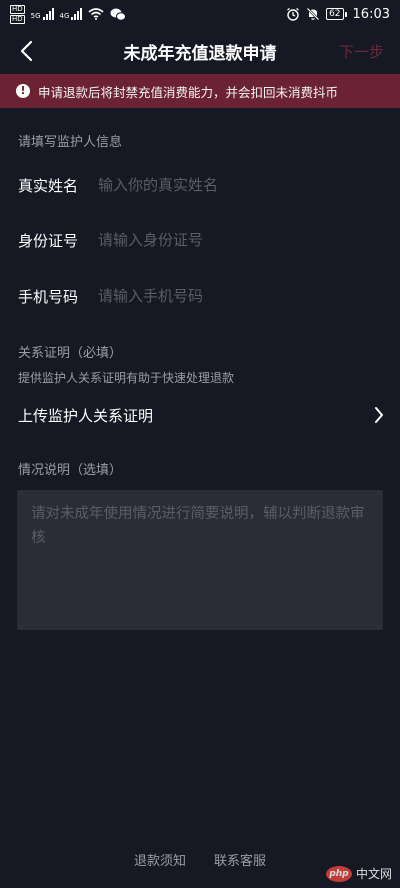  Describe the element at coordinates (35, 16) in the screenshot. I see `network-left-label: 5G` at that location.